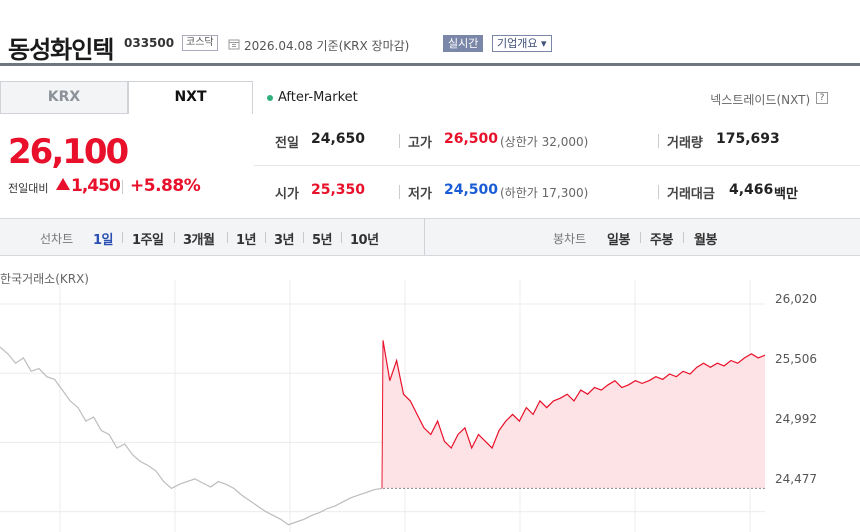  What do you see at coordinates (751, 190) in the screenshot?
I see `amount-value: 4,466` at bounding box center [751, 190].